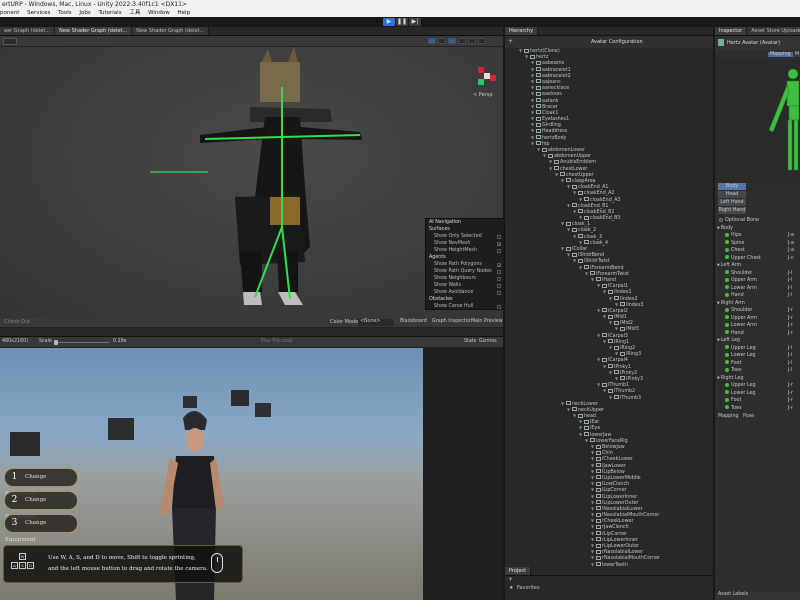 The image size is (800, 600). Describe the element at coordinates (732, 202) in the screenshot. I see `left-hand-button: Left Hand` at that location.